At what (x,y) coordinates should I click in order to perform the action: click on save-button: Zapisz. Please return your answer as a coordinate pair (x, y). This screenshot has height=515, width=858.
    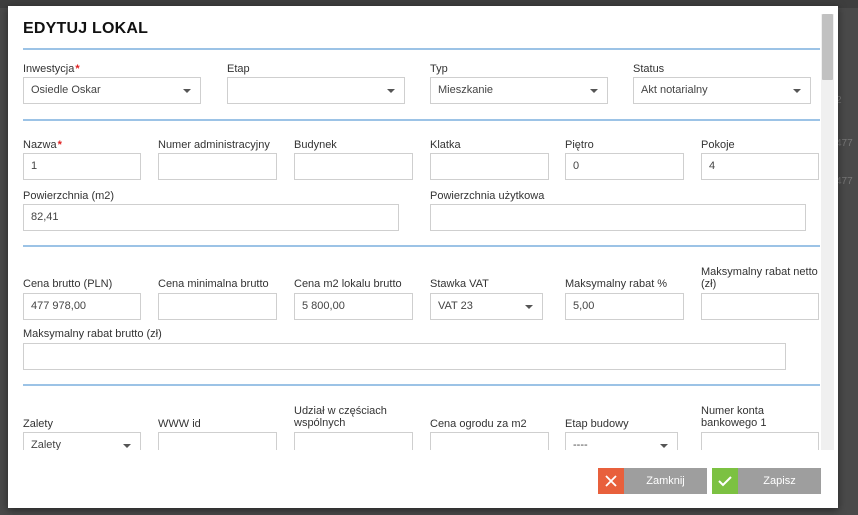
    Looking at the image, I should click on (766, 481).